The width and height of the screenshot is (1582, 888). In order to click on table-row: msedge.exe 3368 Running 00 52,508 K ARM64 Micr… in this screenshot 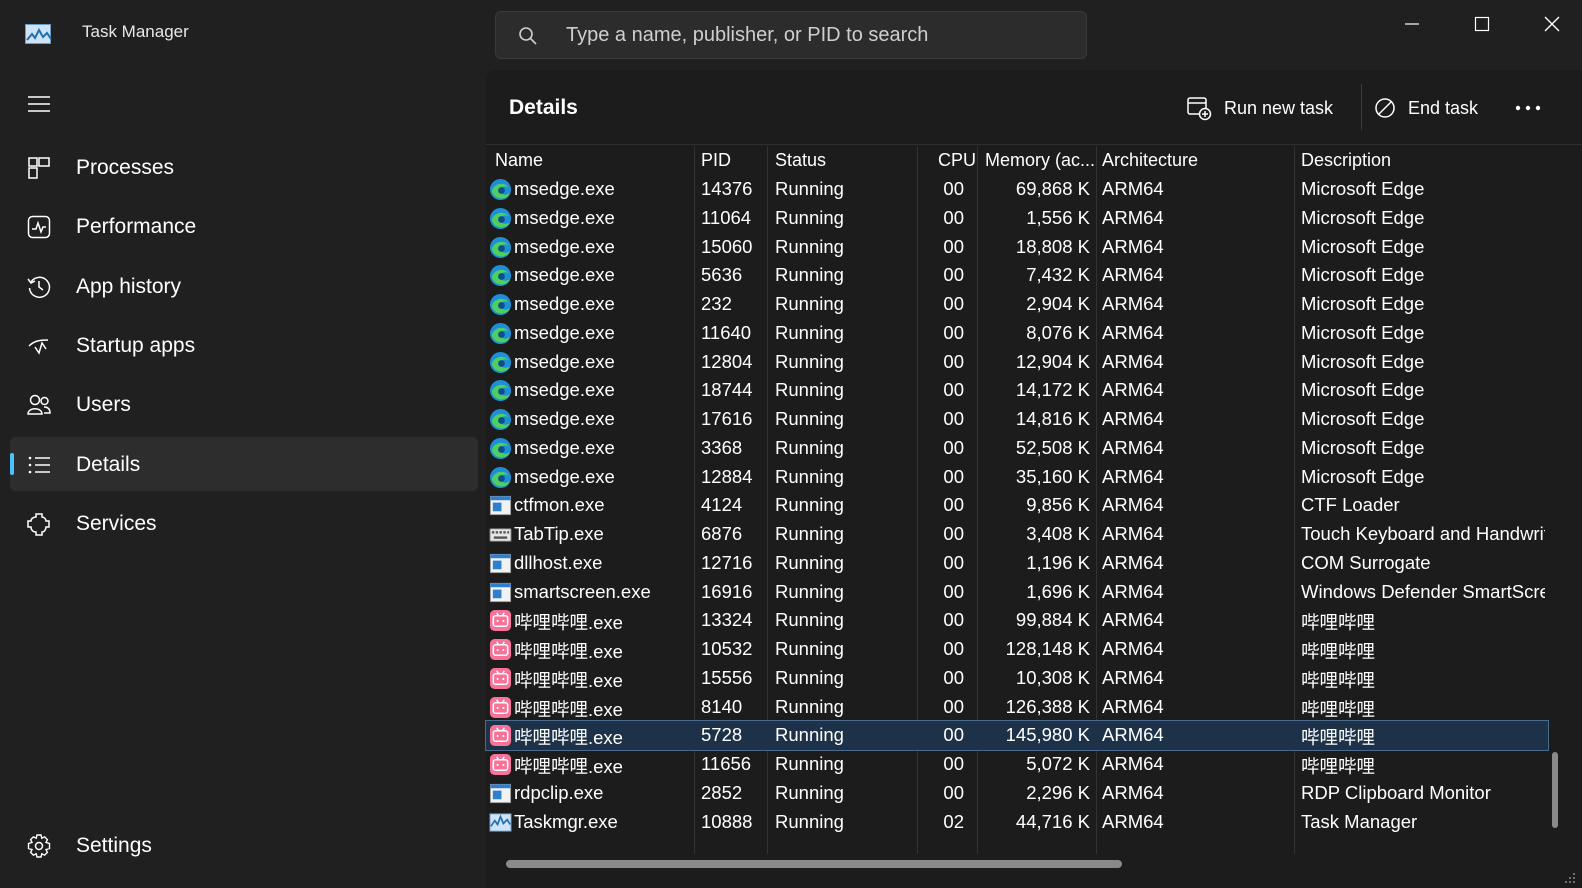, I will do `click(1017, 448)`.